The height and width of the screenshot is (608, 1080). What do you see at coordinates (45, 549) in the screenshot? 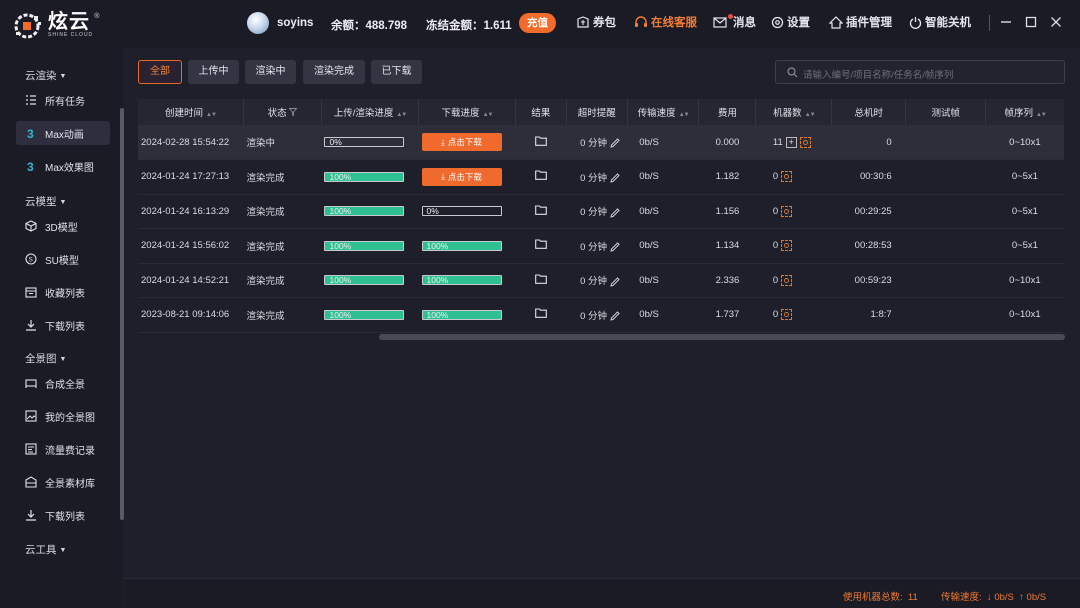
I see `sidebar-section-cloud-tools: 云工具 ▼` at bounding box center [45, 549].